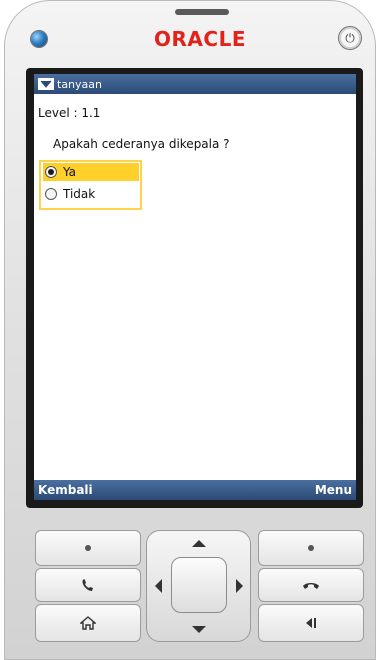  Describe the element at coordinates (46, 84) in the screenshot. I see `dropdown-menu-icon` at that location.